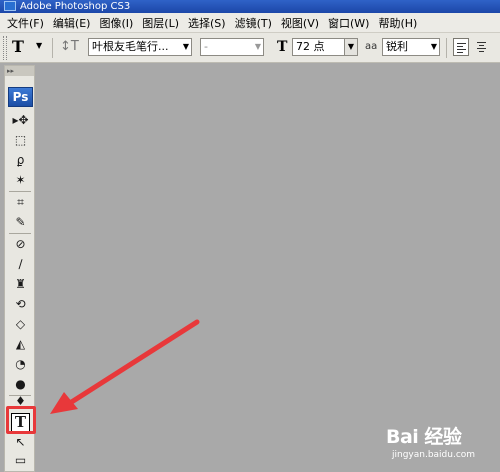 The image size is (500, 472). What do you see at coordinates (434, 455) in the screenshot?
I see `watermark-url: jingyan.baidu.com` at bounding box center [434, 455].